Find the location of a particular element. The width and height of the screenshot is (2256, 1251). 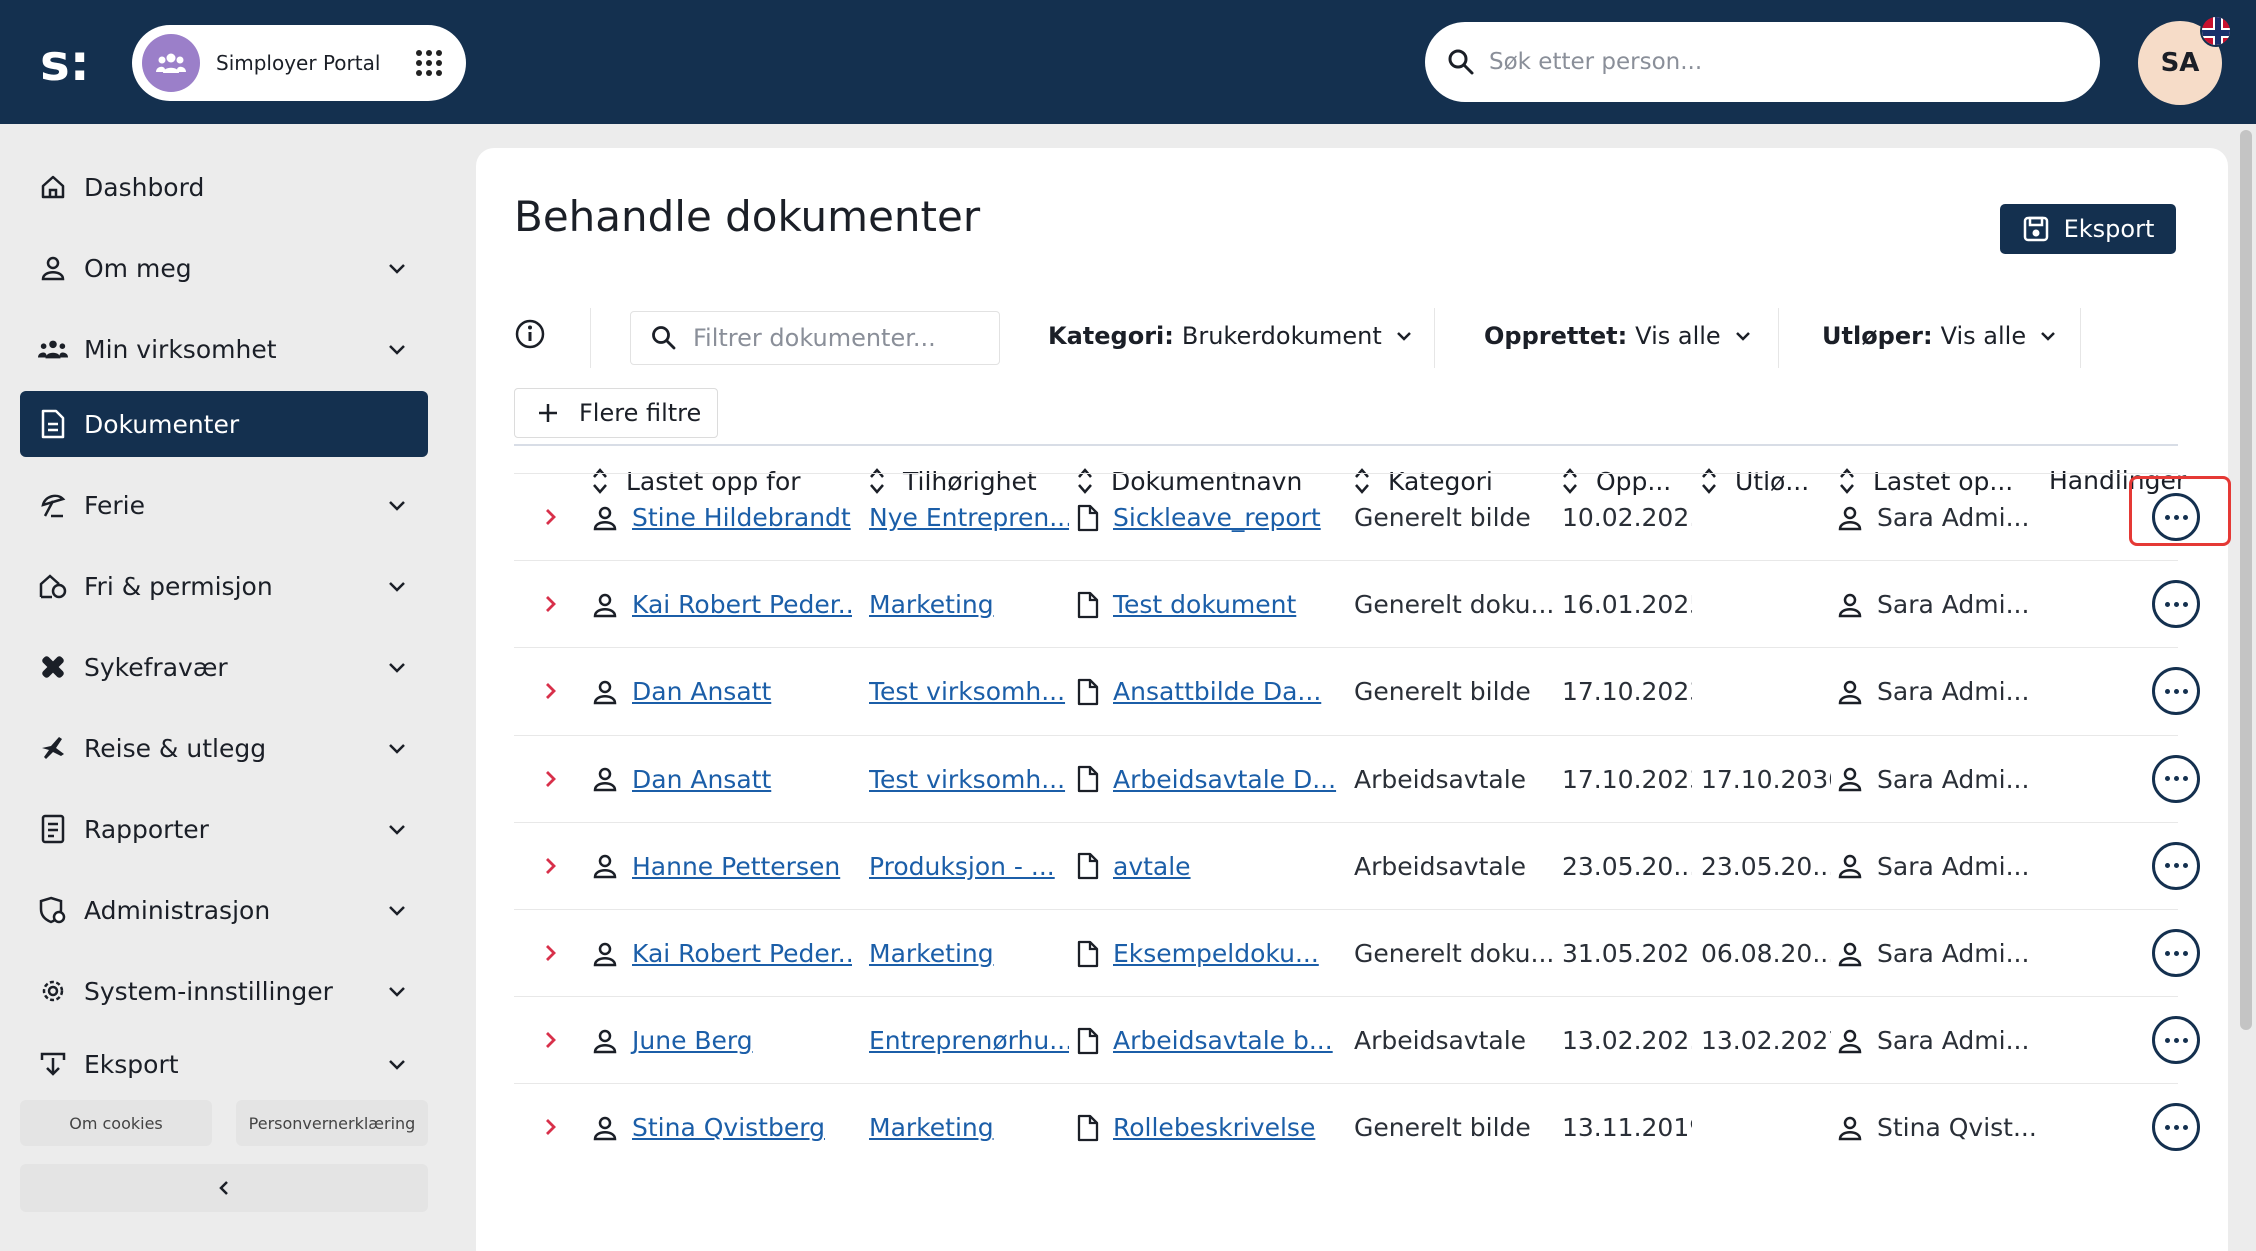

cell-uploaded-for: Stine Hildebrandt is located at coordinates (722, 517).